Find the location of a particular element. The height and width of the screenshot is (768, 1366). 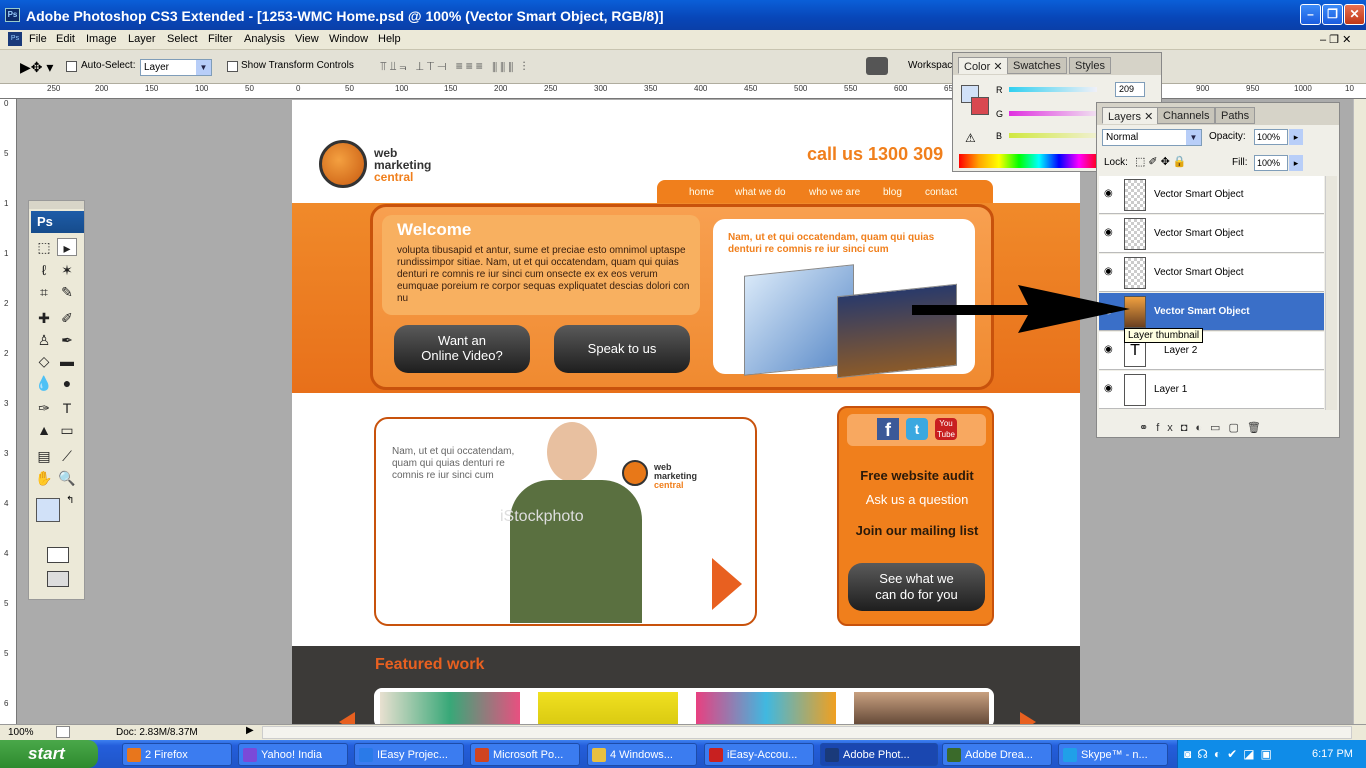

show-transform-checkbox is located at coordinates (232, 66).